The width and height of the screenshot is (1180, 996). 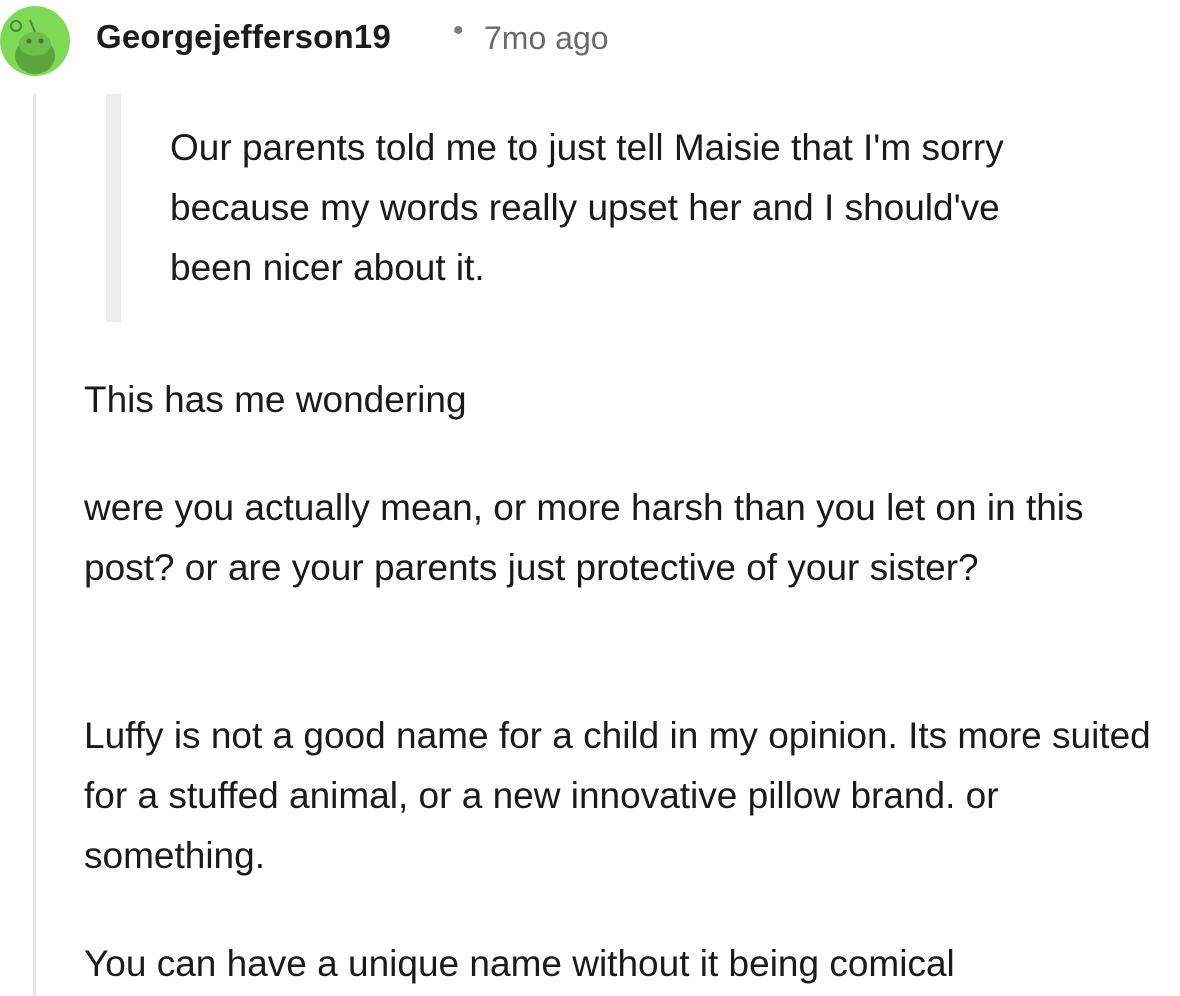 What do you see at coordinates (243, 37) in the screenshot?
I see `comment-author: Georgejefferson19` at bounding box center [243, 37].